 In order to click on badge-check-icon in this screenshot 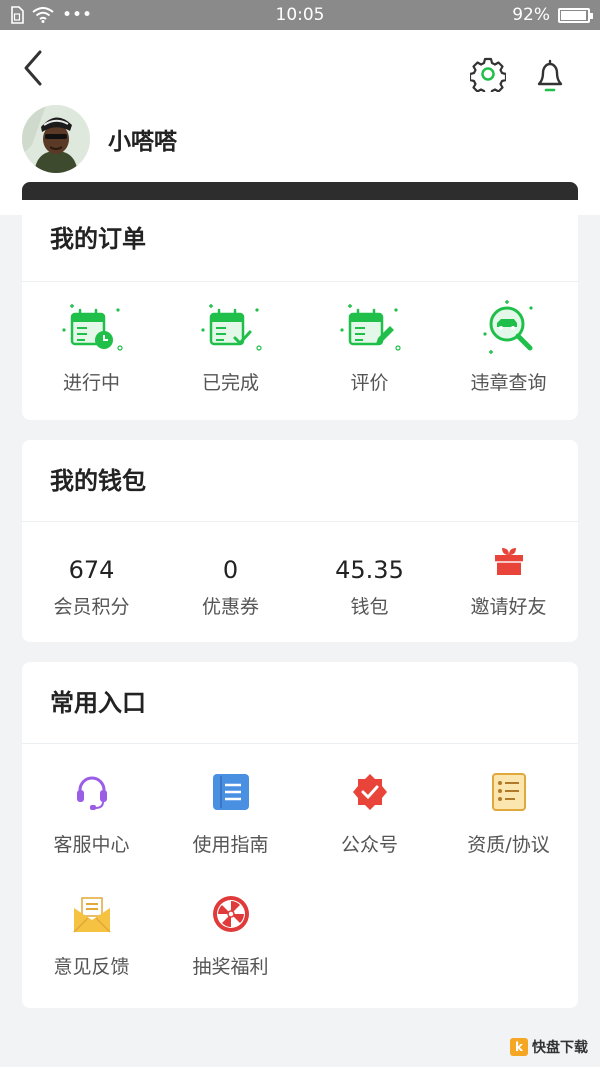, I will do `click(369, 792)`.